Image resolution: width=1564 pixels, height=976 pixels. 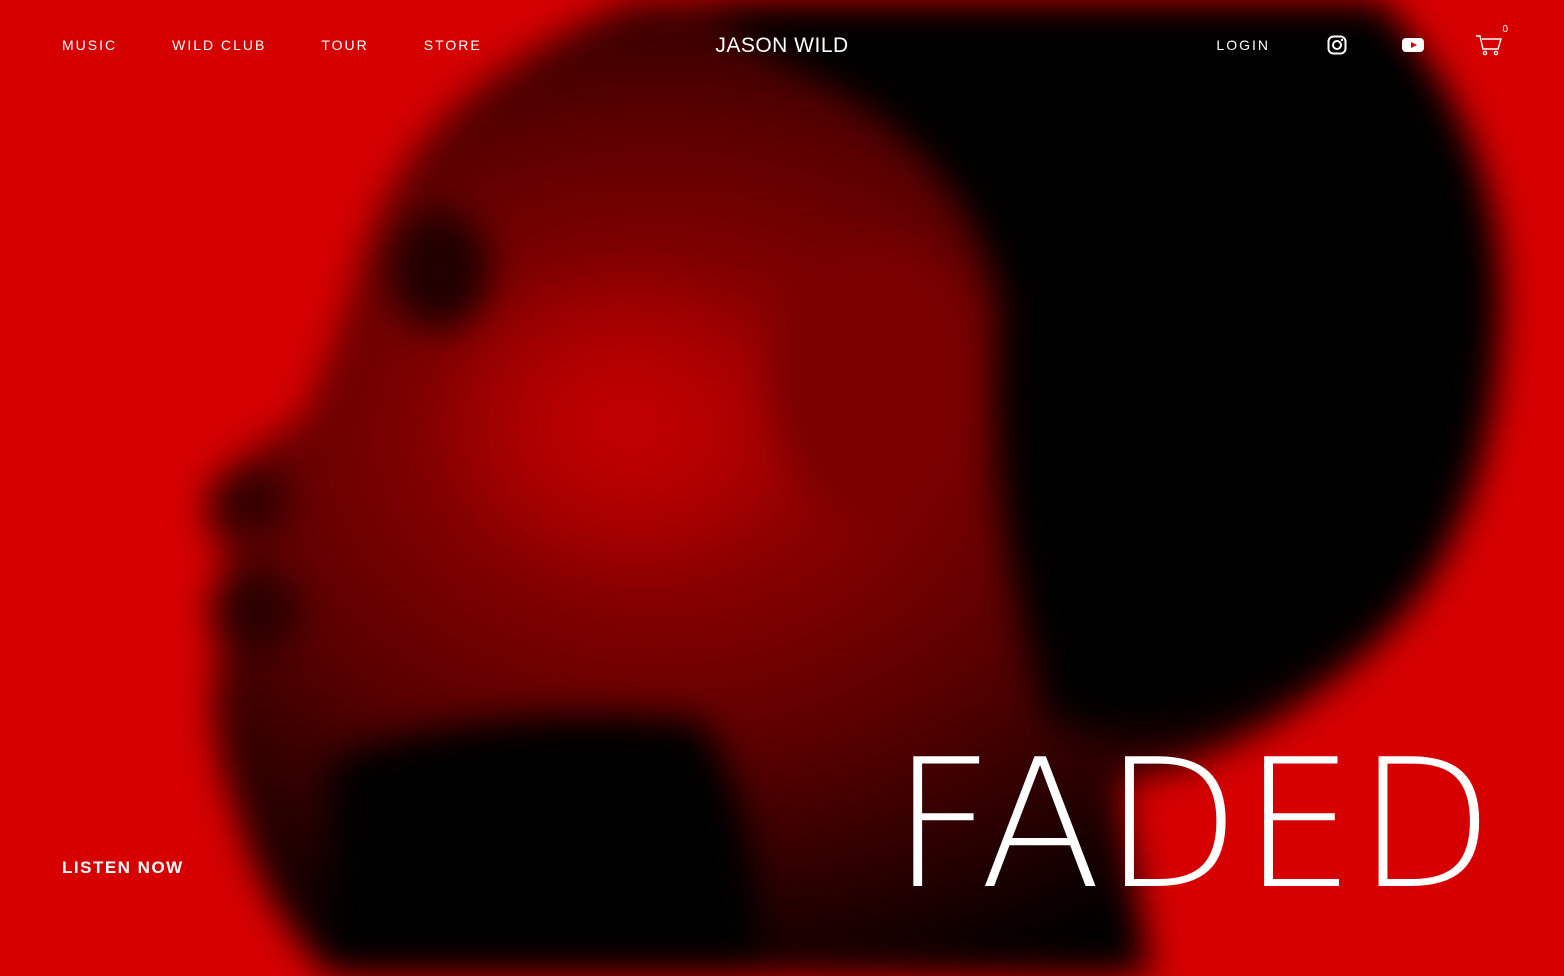 What do you see at coordinates (123, 868) in the screenshot?
I see `listen-now-button: LISTEN NOW` at bounding box center [123, 868].